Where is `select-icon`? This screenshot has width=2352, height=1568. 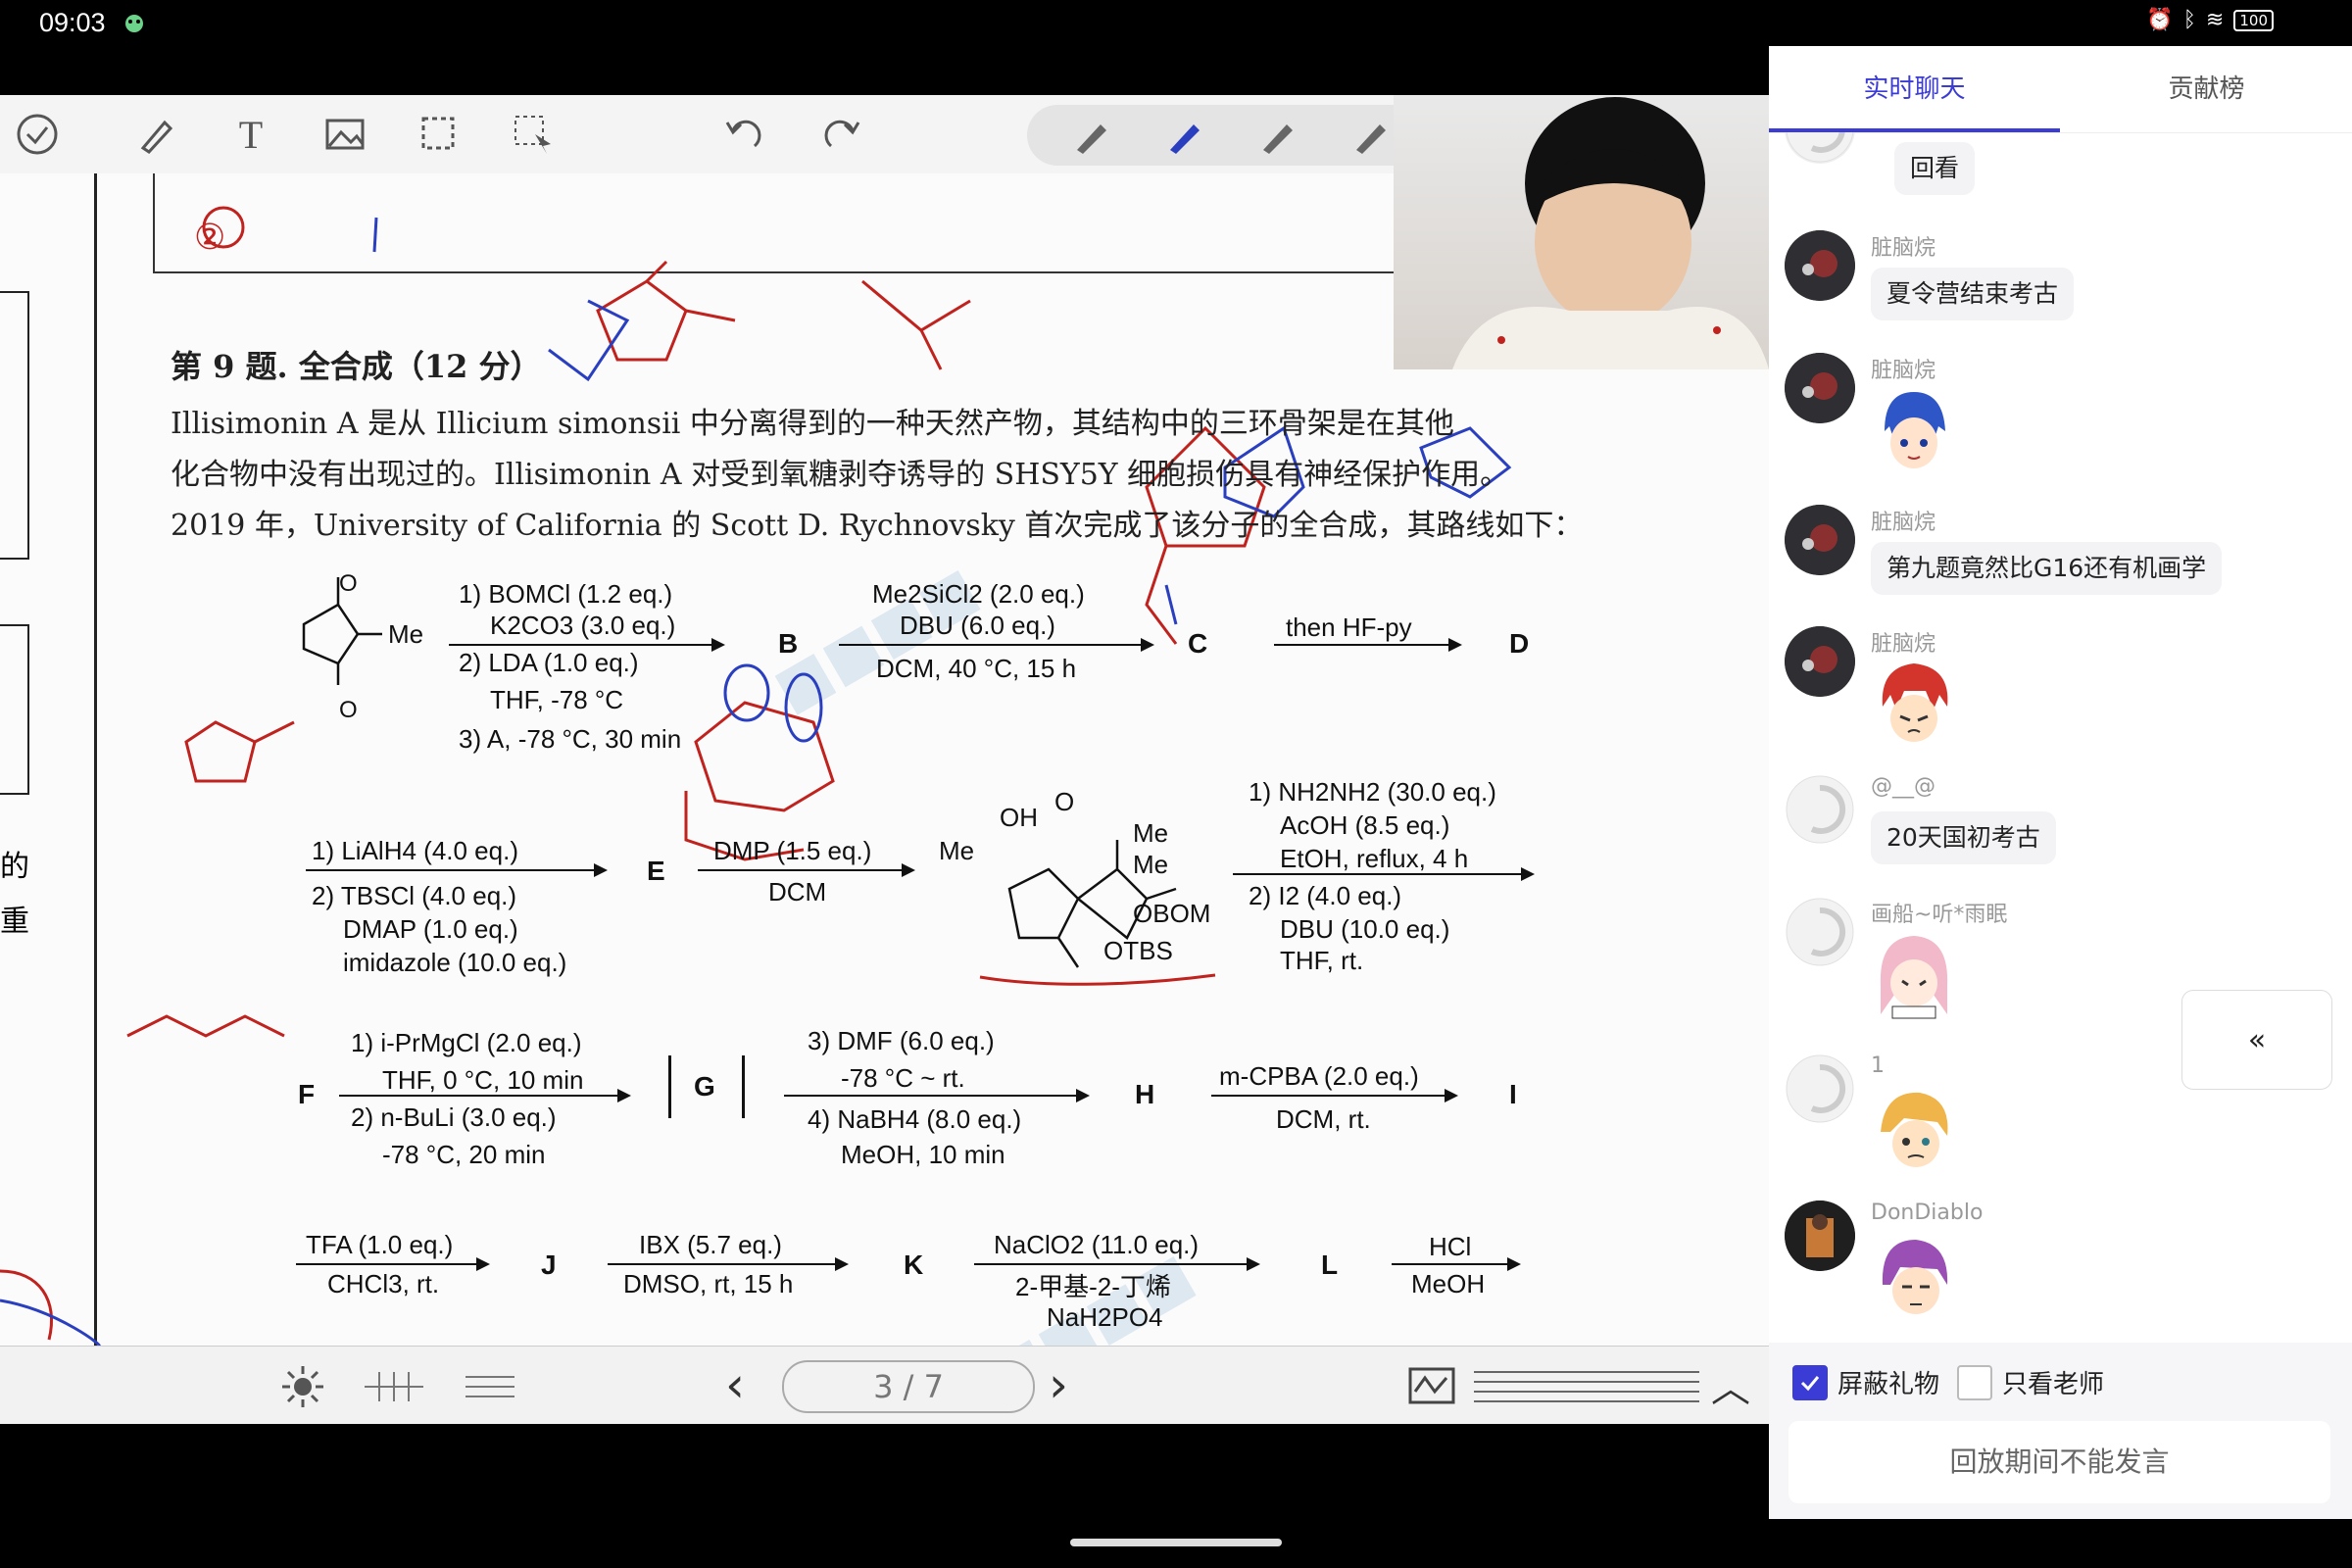
select-icon is located at coordinates (533, 134).